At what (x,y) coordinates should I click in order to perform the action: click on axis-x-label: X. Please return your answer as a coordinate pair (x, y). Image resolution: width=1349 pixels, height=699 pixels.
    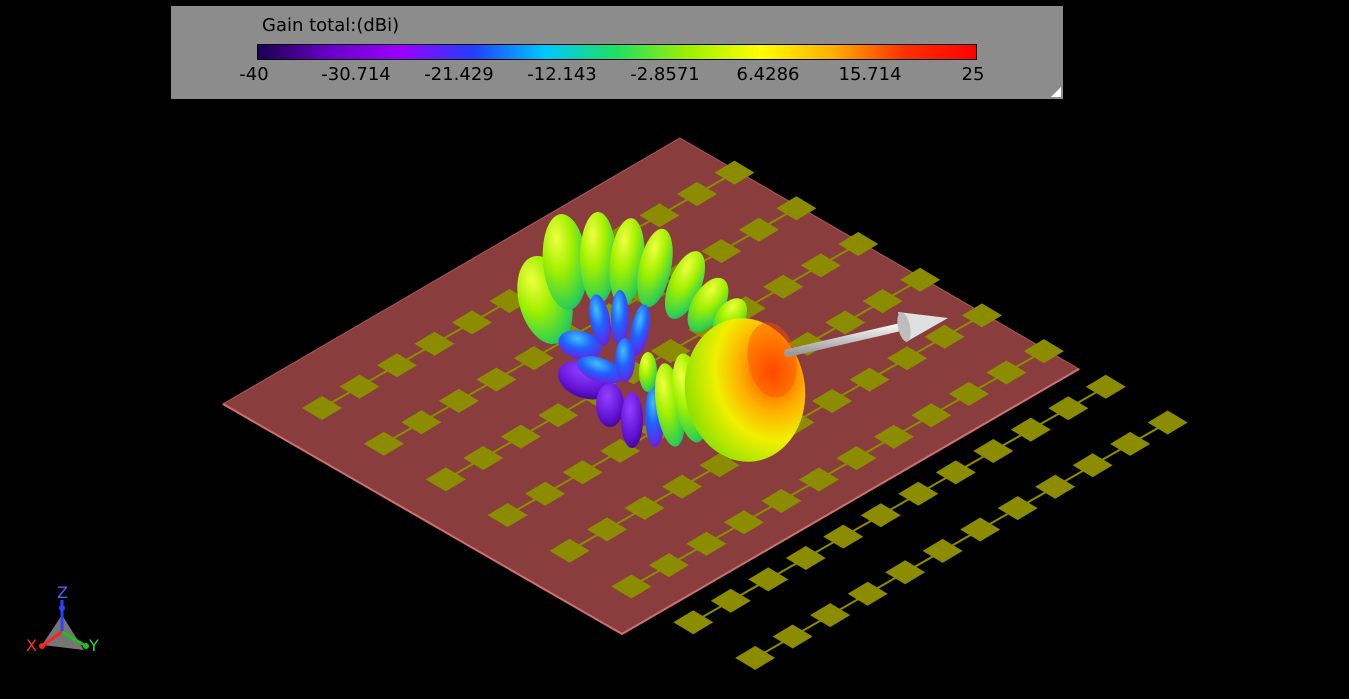
    Looking at the image, I should click on (31, 645).